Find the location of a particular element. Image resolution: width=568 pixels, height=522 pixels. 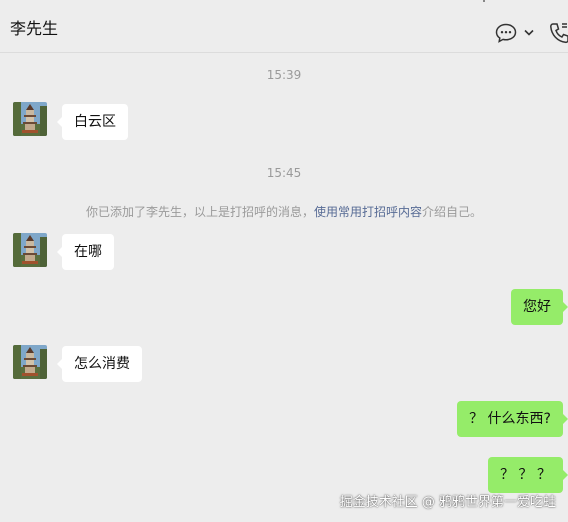

watermark: 掘金技术社区 @ 鸦鸦世界第一爱吃蛙 is located at coordinates (447, 502).